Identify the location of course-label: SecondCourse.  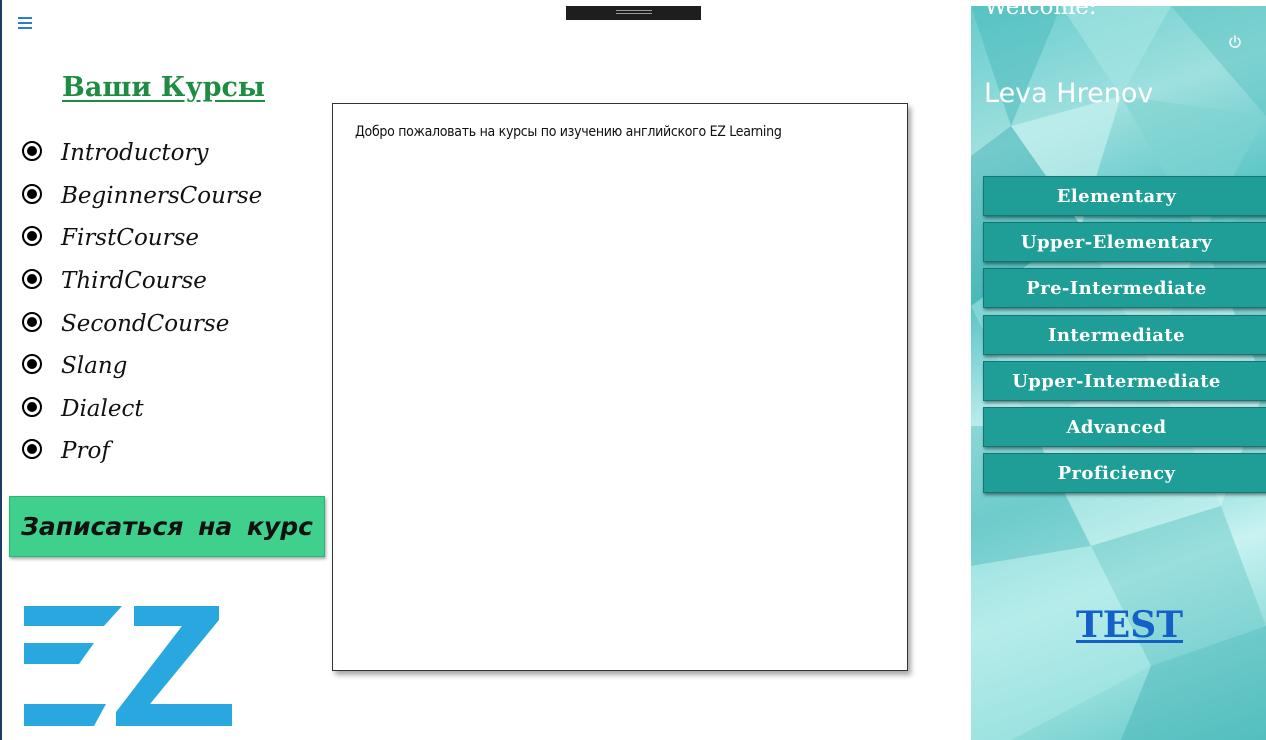
(145, 323).